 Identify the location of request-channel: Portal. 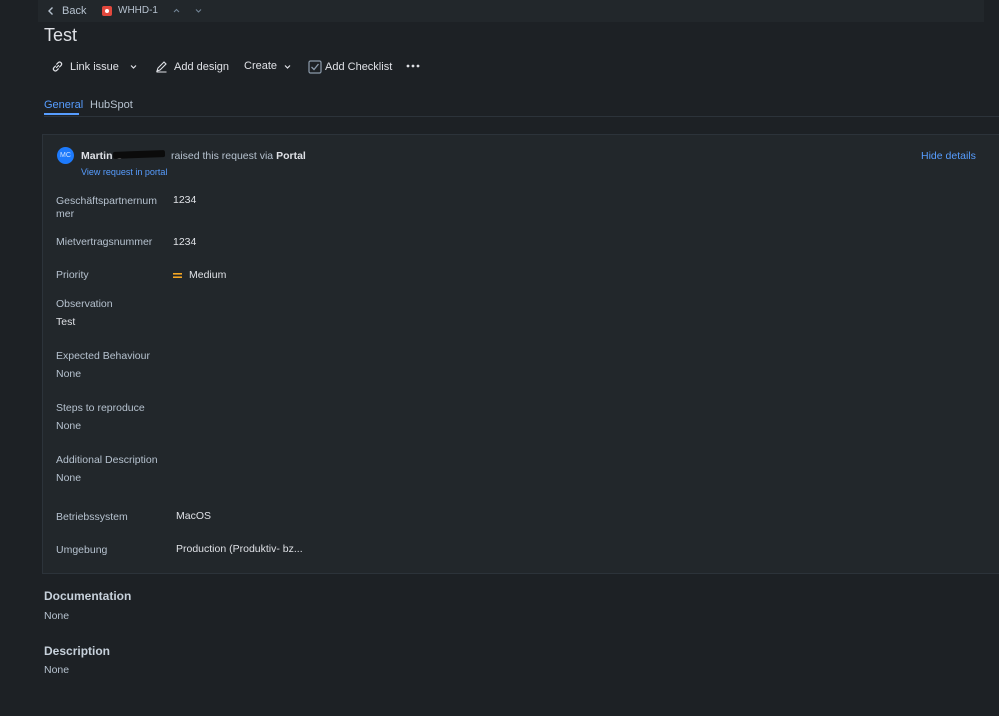
(291, 156).